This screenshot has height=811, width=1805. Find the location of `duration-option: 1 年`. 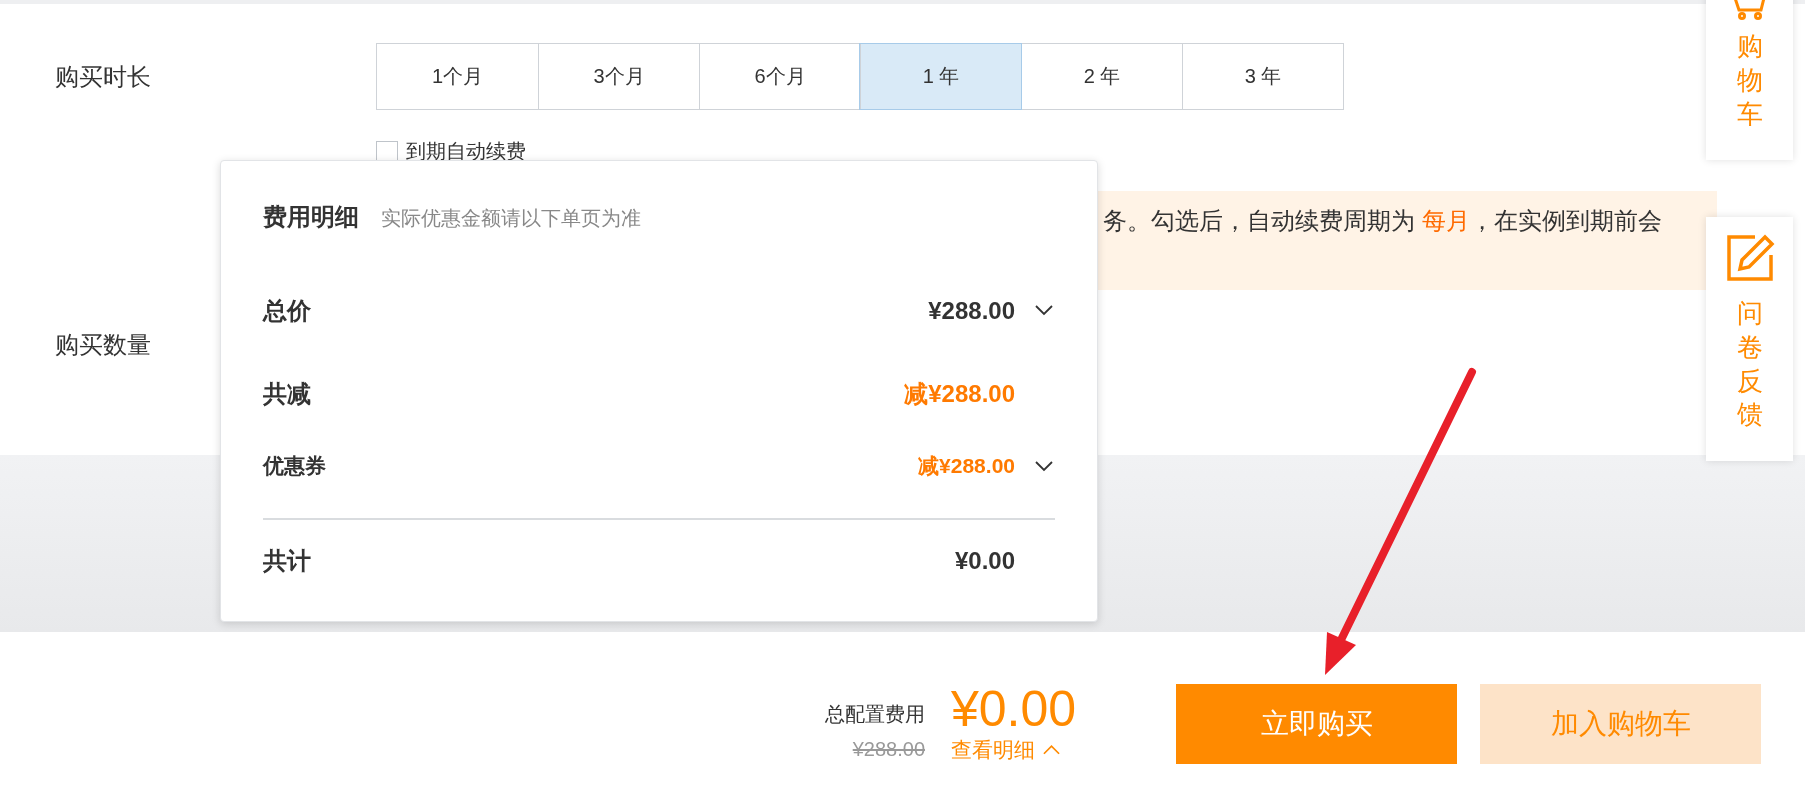

duration-option: 1 年 is located at coordinates (940, 76).